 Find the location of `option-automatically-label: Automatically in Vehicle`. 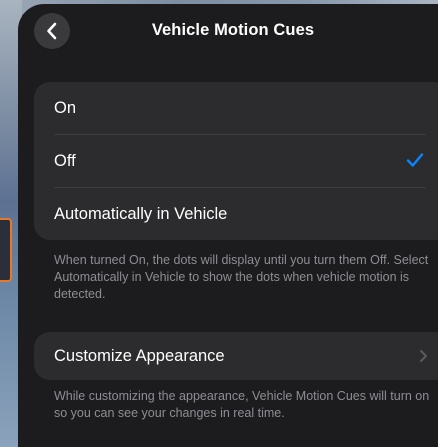

option-automatically-label: Automatically in Vehicle is located at coordinates (141, 214).